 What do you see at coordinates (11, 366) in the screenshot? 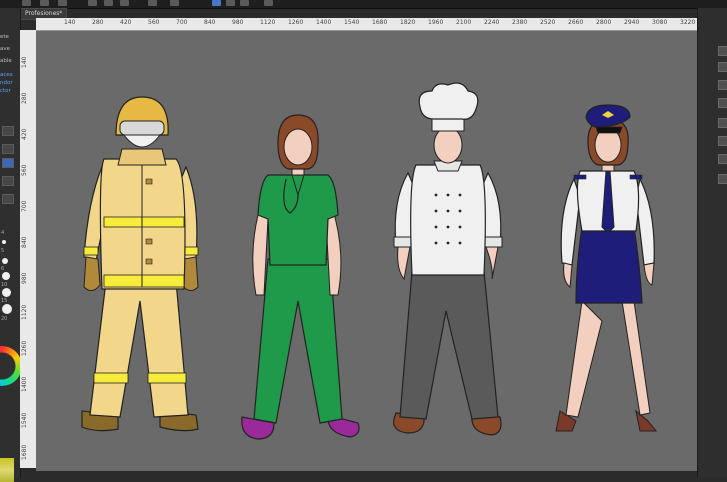
I see `color-wheel` at bounding box center [11, 366].